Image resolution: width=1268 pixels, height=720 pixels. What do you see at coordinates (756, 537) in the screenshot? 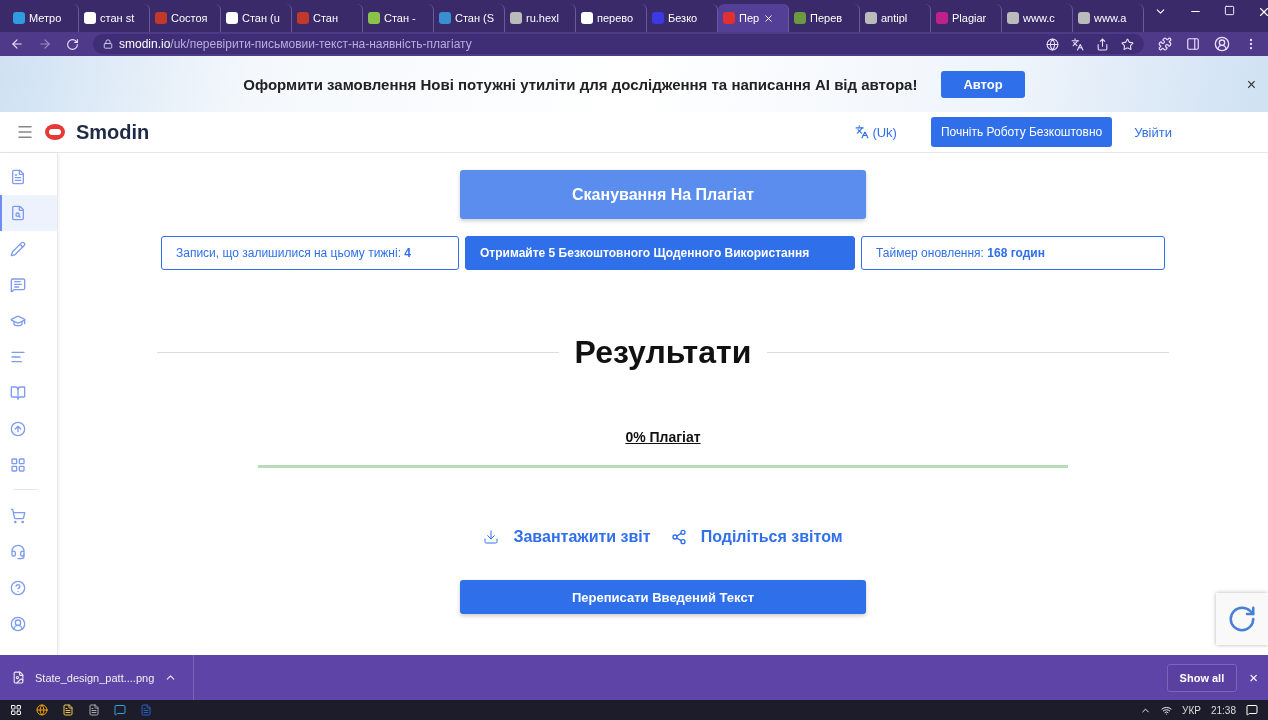
I see `share-link: Поділіться звітом` at bounding box center [756, 537].